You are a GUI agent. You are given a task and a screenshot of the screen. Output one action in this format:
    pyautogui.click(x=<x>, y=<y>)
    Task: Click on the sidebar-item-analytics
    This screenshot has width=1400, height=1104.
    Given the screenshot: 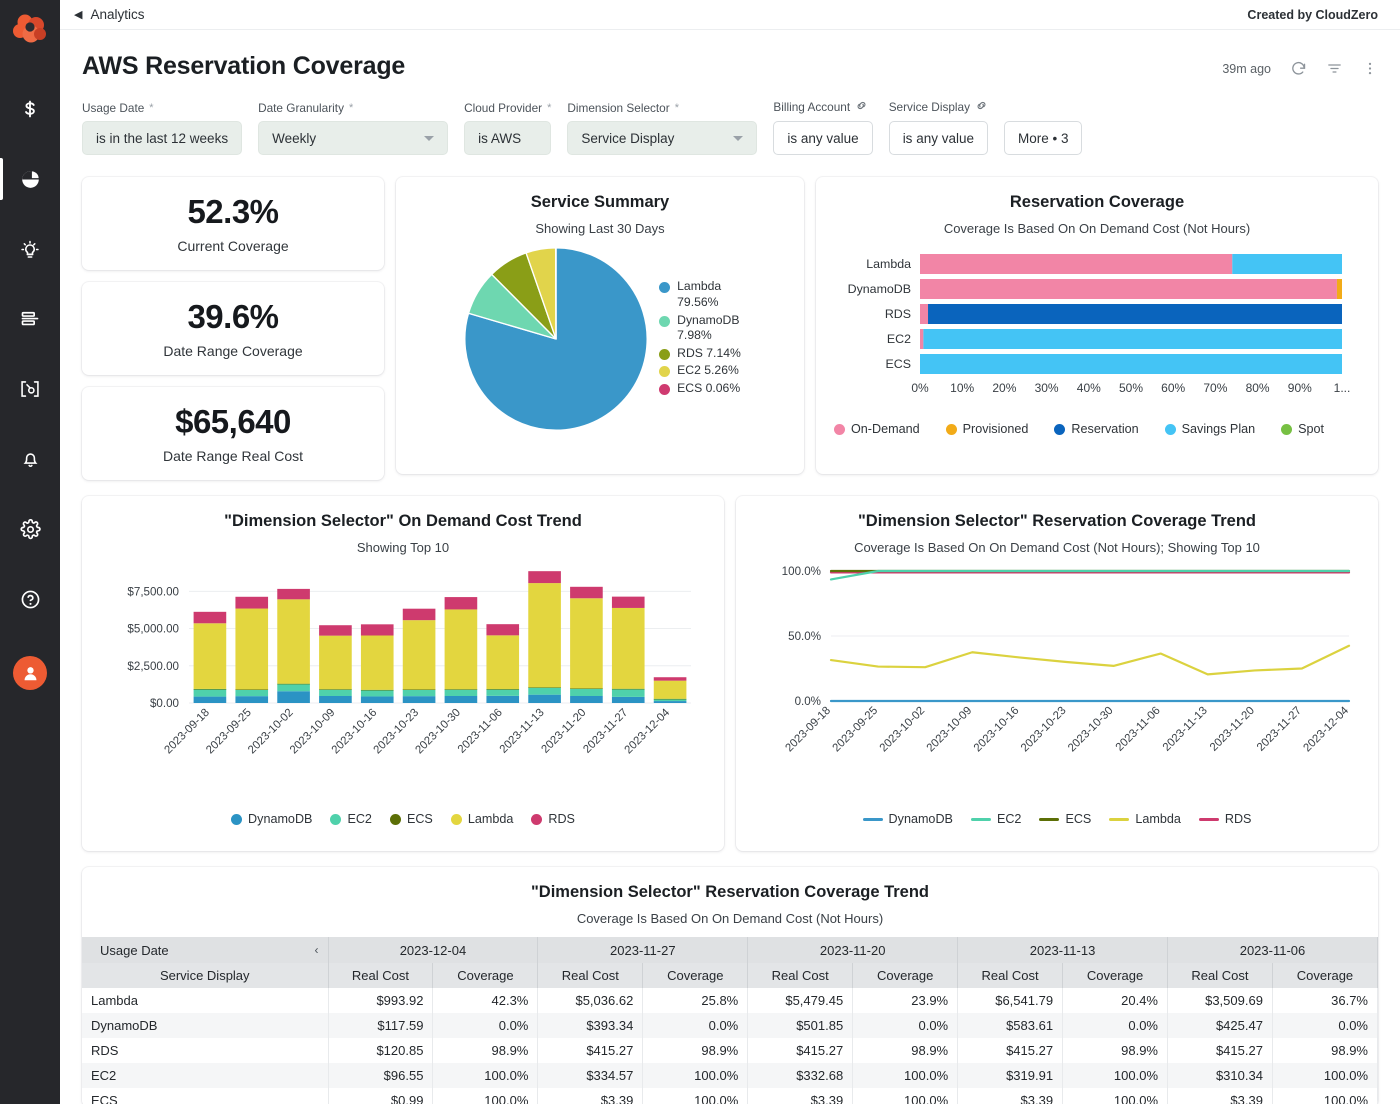 What is the action you would take?
    pyautogui.click(x=30, y=179)
    